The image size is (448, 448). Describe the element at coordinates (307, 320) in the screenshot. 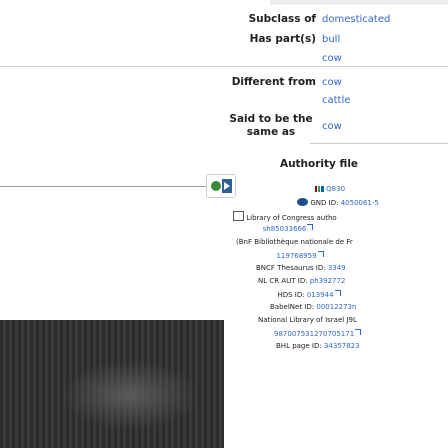

I see `authority-prefix: National Library of Israel J9L` at that location.